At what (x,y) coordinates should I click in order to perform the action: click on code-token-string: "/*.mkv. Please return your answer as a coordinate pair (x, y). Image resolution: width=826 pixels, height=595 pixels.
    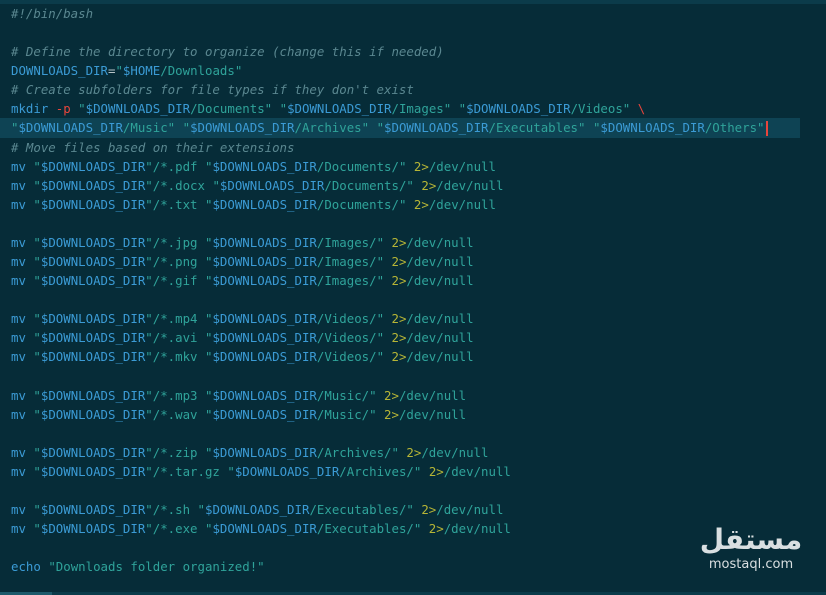
    Looking at the image, I should click on (171, 357).